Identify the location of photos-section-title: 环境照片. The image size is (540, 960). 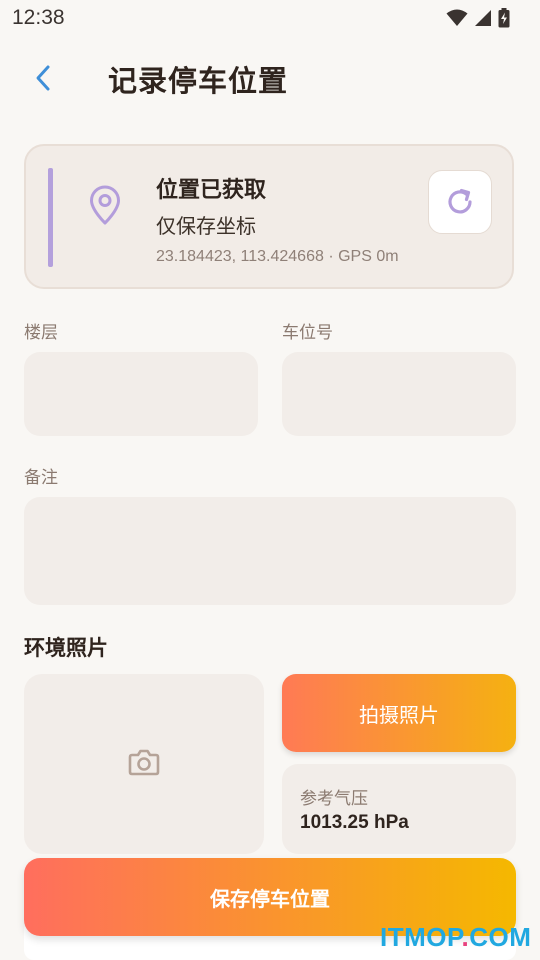
(66, 648).